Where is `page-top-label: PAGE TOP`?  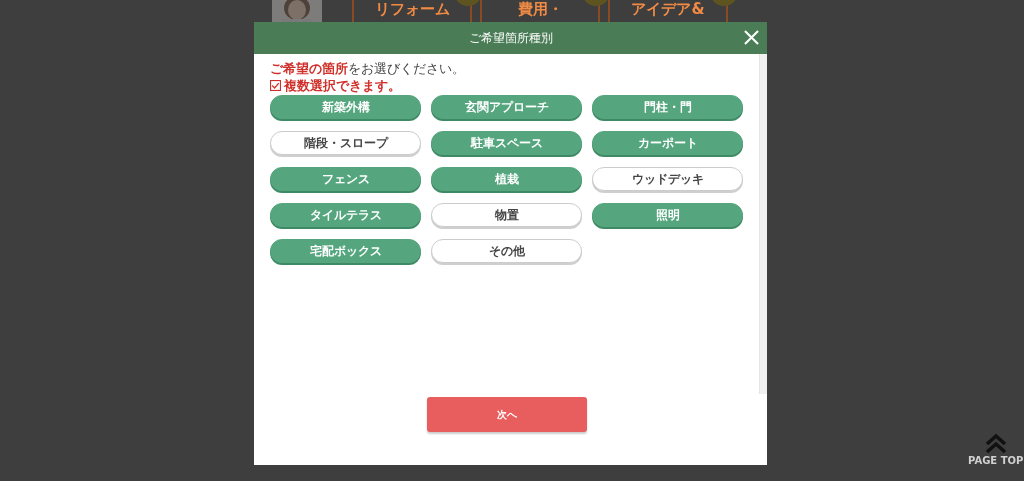
page-top-label: PAGE TOP is located at coordinates (996, 460).